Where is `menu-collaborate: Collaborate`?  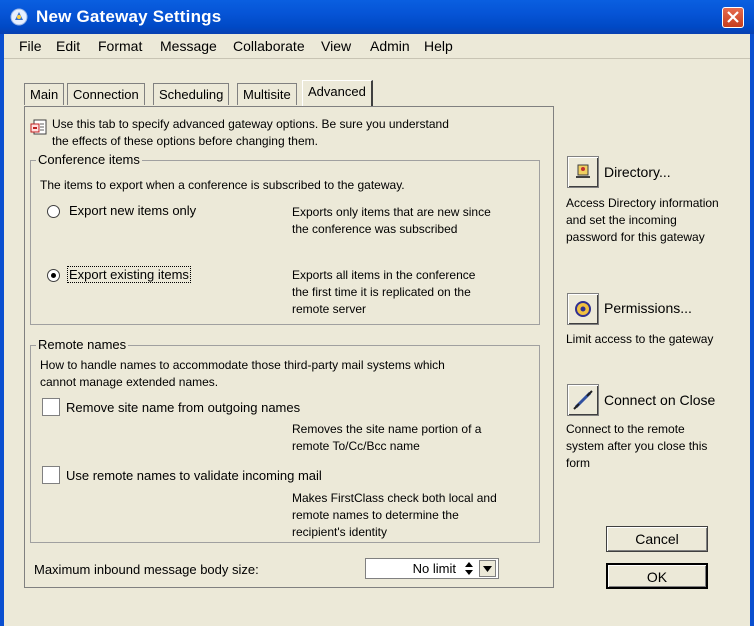 menu-collaborate: Collaborate is located at coordinates (269, 46).